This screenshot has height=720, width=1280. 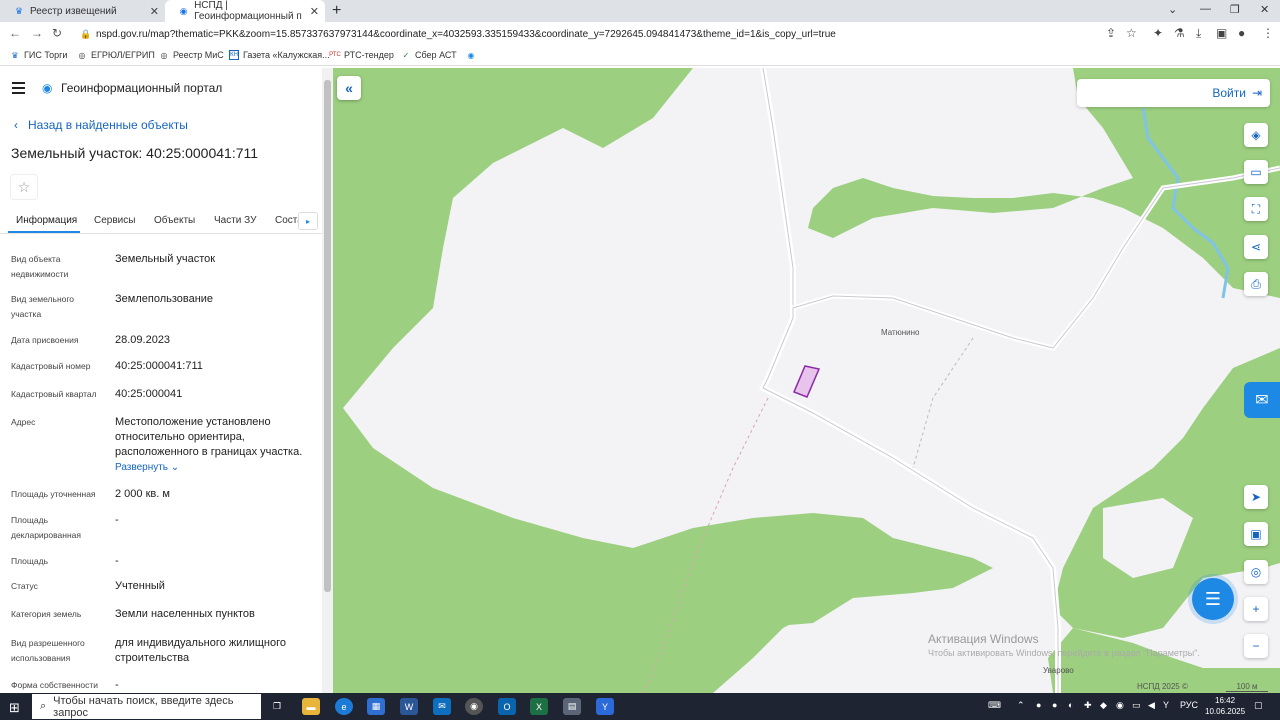 What do you see at coordinates (376, 706) in the screenshot?
I see `store-icon: ▦` at bounding box center [376, 706].